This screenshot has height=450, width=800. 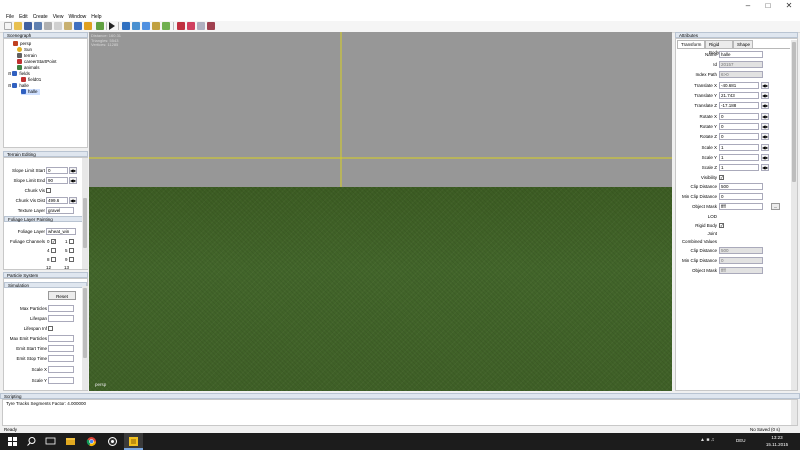 What do you see at coordinates (739, 95) in the screenshot?
I see `translate-y-input: 21.743` at bounding box center [739, 95].